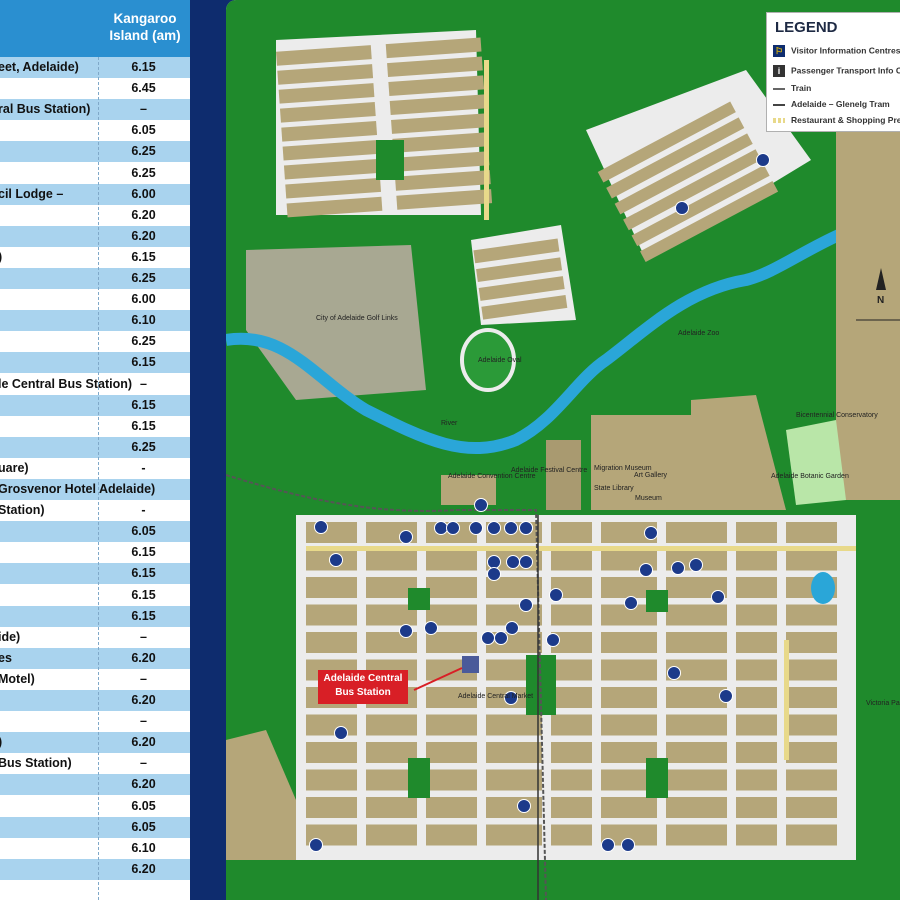  What do you see at coordinates (95, 806) in the screenshot?
I see `timetable-row: 6.05` at bounding box center [95, 806].